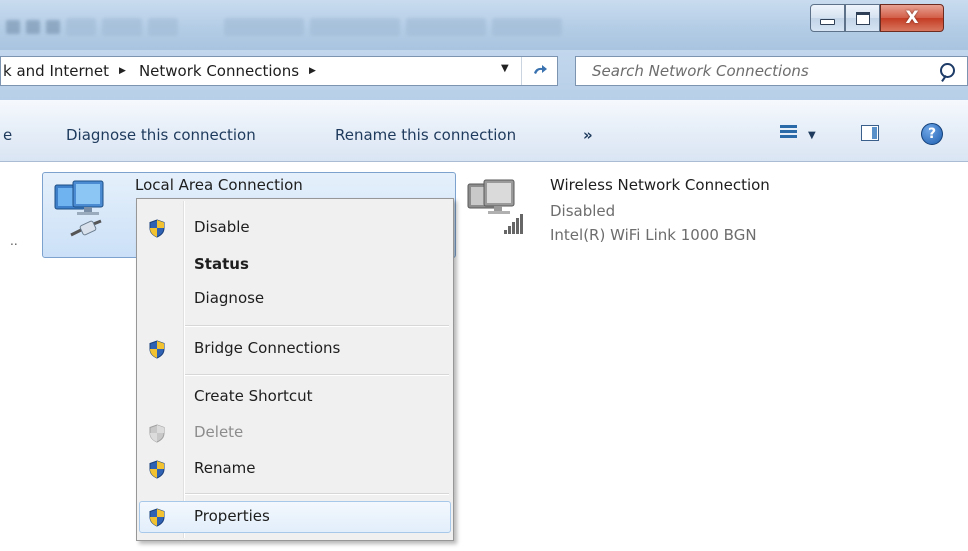  Describe the element at coordinates (295, 433) in the screenshot. I see `menu-item-delete: Delete` at that location.